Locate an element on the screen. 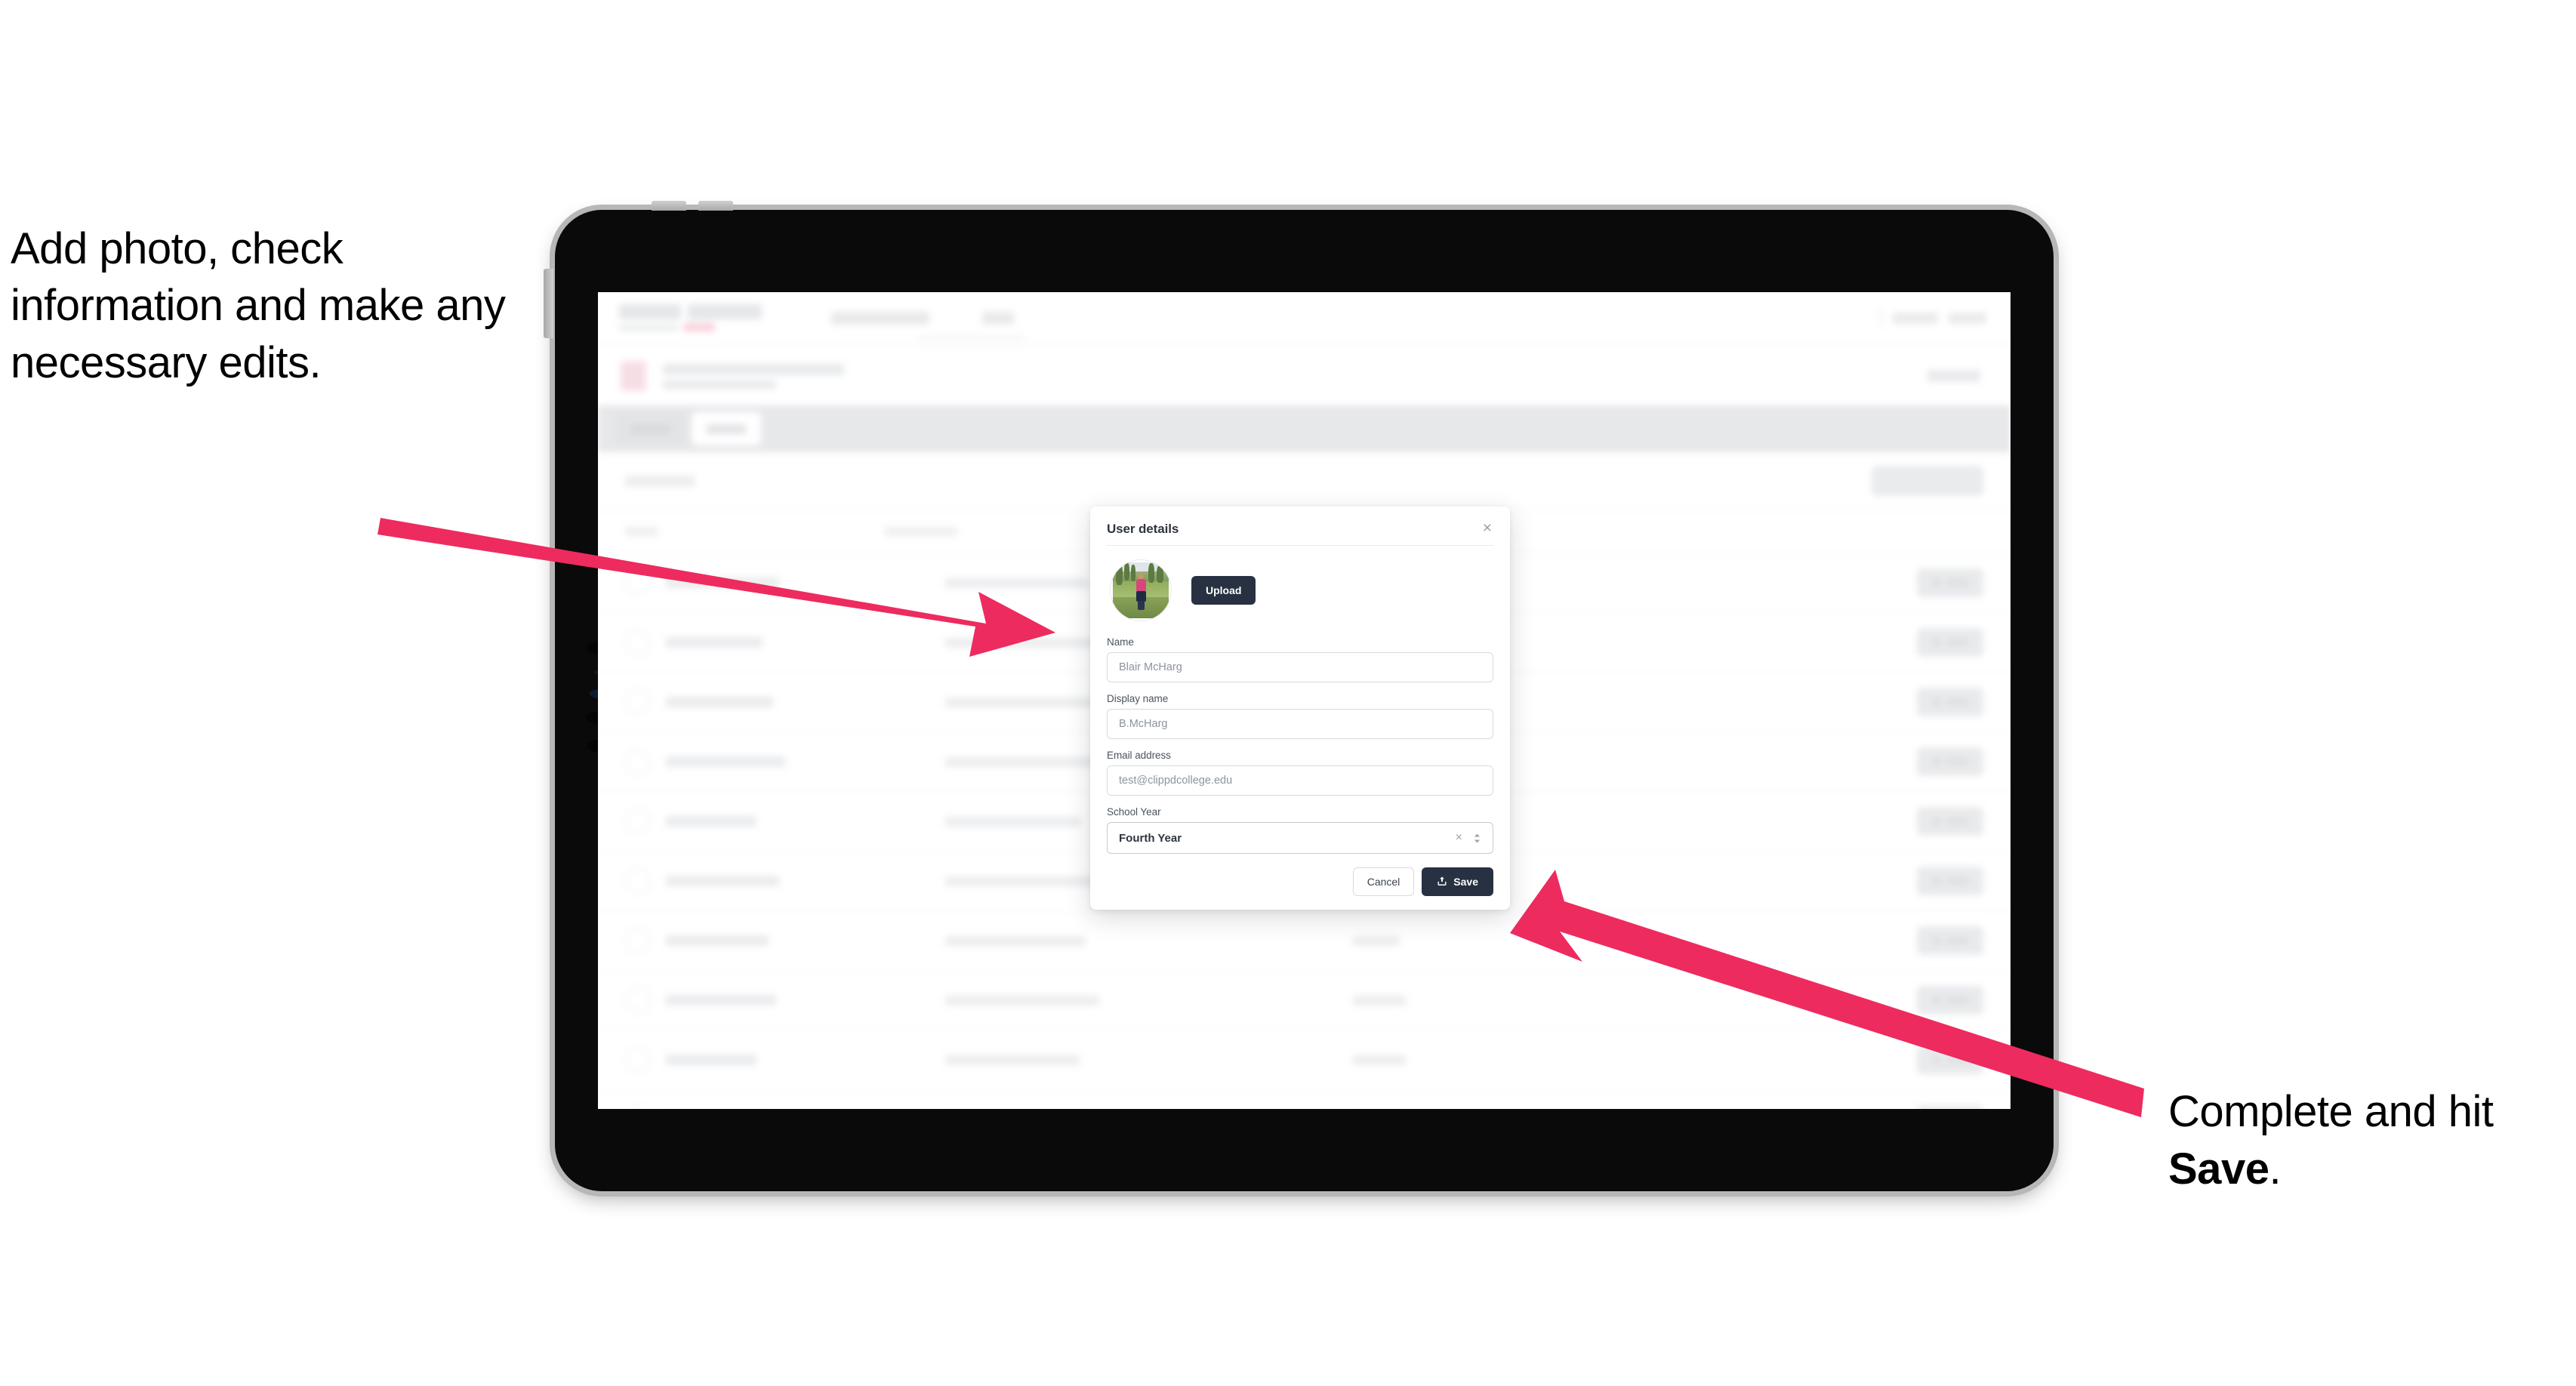 The image size is (2576, 1386). name-field is located at coordinates (1300, 667).